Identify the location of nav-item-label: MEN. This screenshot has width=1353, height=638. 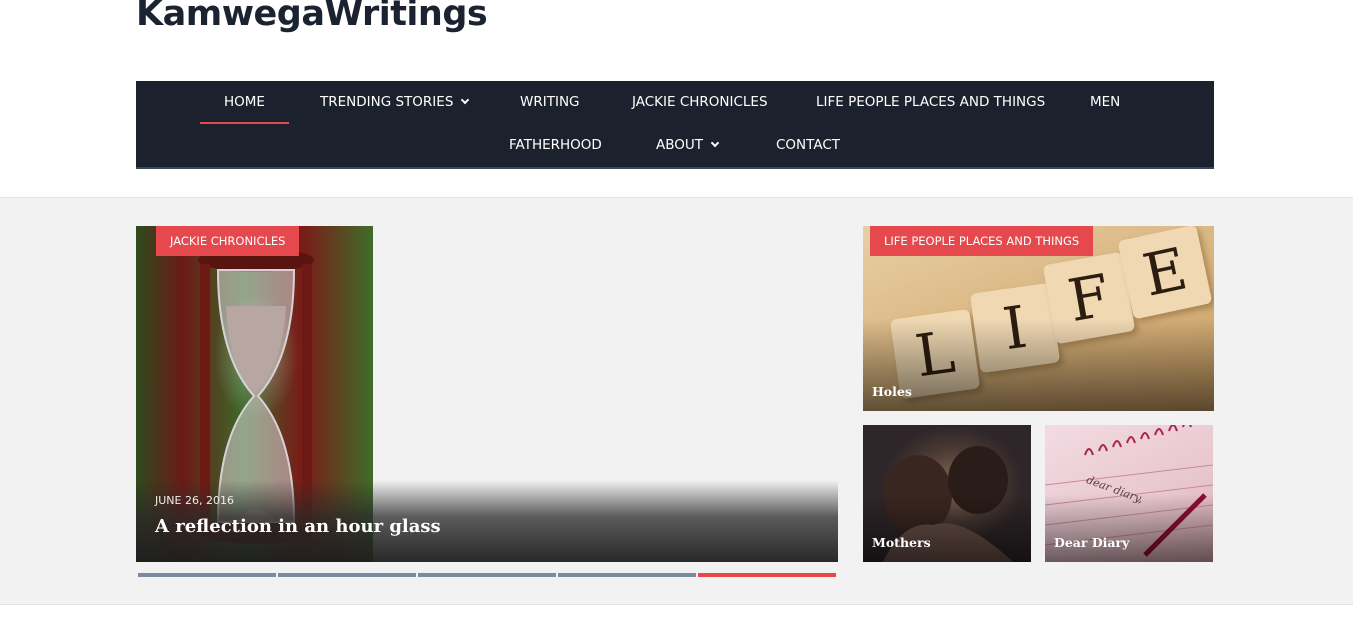
(1105, 102).